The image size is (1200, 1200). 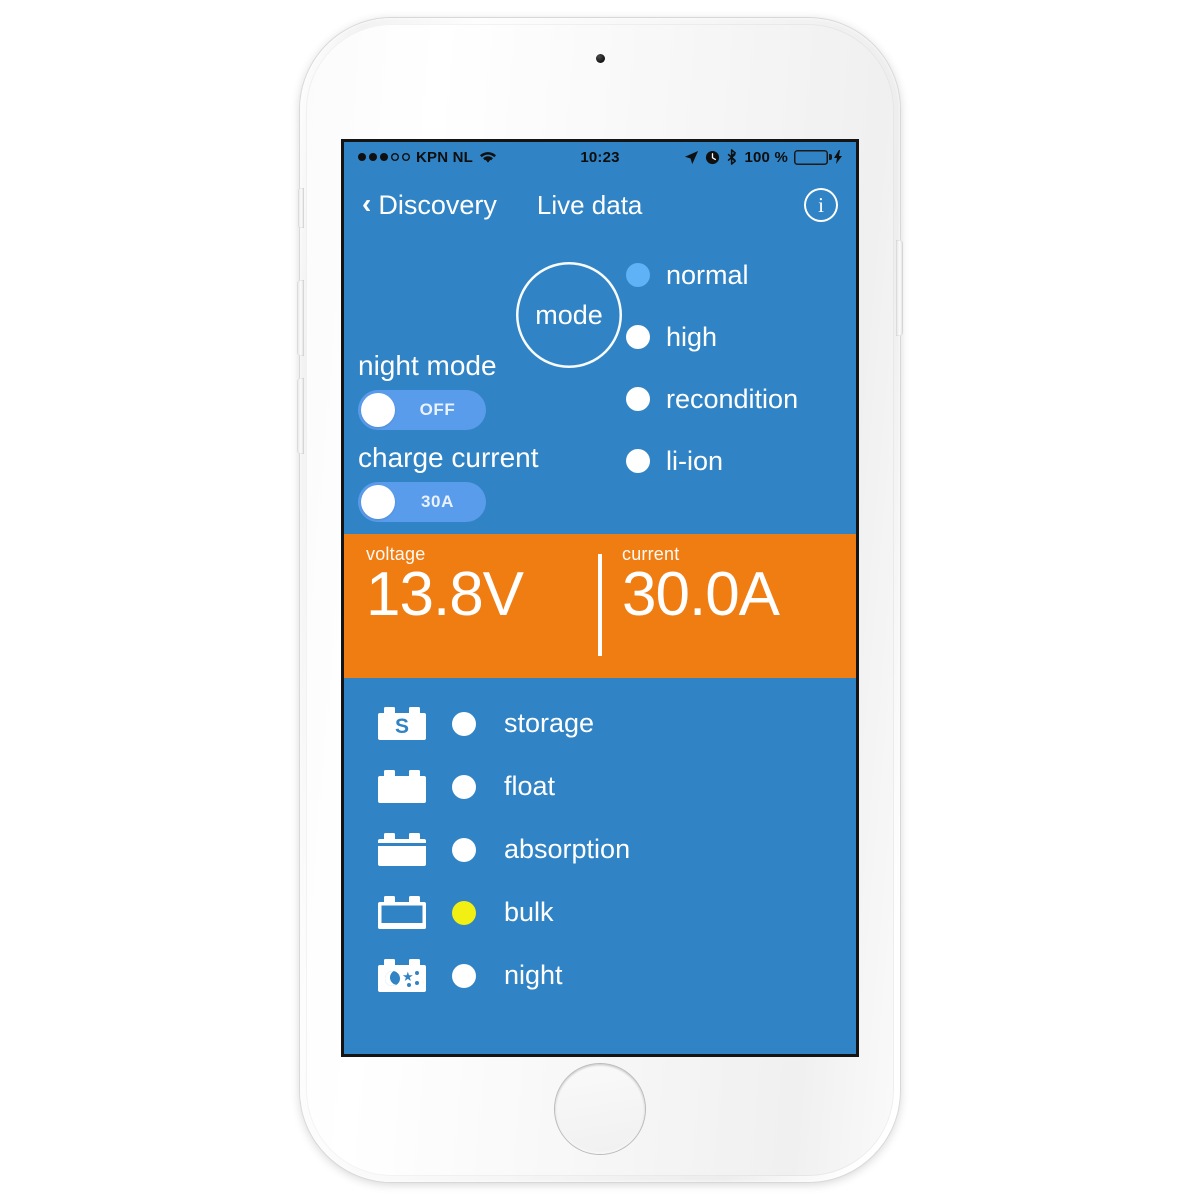 I want to click on volume-up-button, so click(x=300, y=318).